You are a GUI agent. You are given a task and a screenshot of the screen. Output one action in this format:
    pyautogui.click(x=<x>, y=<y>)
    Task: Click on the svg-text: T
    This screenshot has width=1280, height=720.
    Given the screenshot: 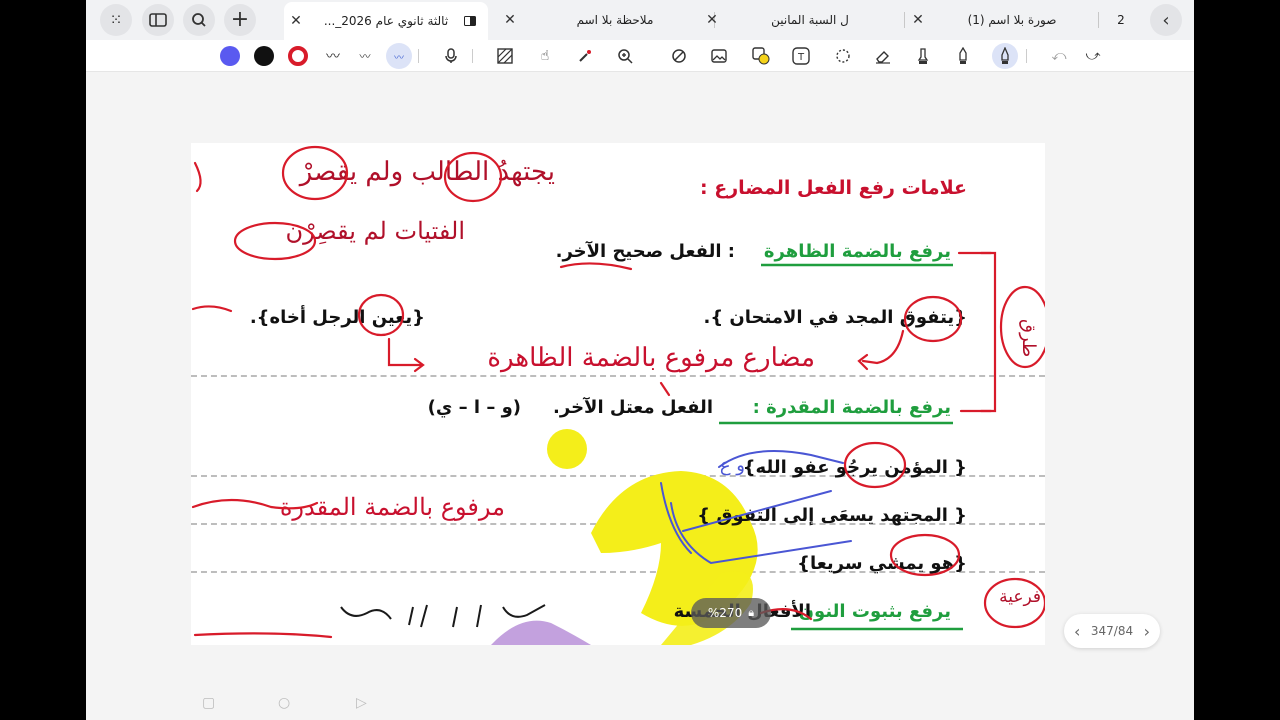 What is the action you would take?
    pyautogui.click(x=801, y=57)
    